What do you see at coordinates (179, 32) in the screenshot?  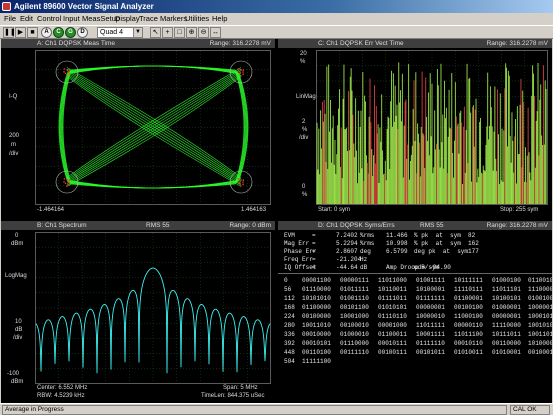 I see `zoom-box-icon: □` at bounding box center [179, 32].